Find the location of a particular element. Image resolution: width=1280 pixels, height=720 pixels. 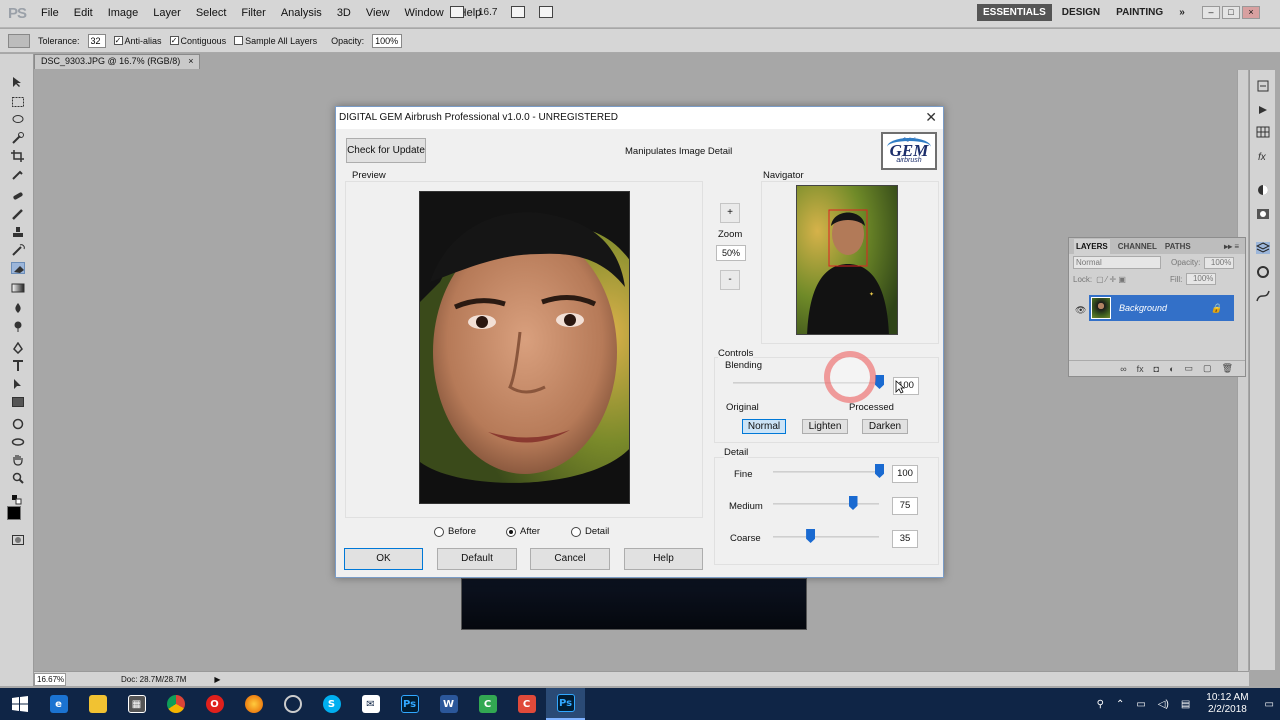

menu-select: Select is located at coordinates (211, 13).